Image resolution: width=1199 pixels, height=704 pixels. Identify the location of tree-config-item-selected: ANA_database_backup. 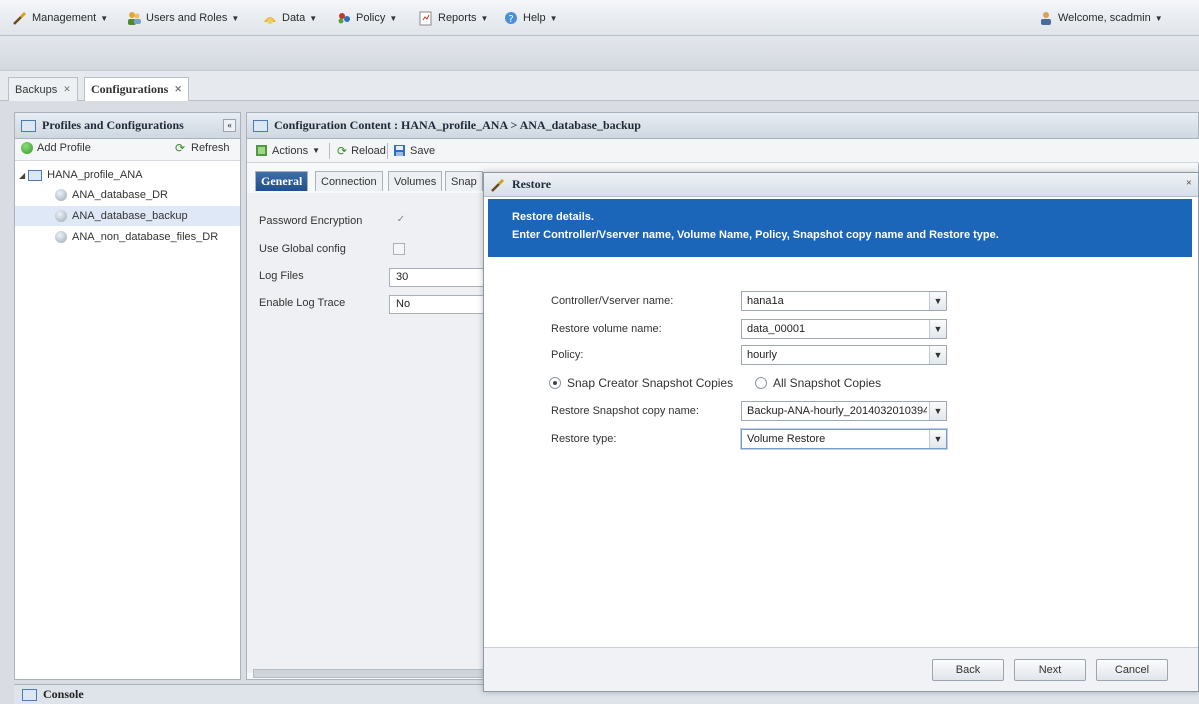
(127, 216).